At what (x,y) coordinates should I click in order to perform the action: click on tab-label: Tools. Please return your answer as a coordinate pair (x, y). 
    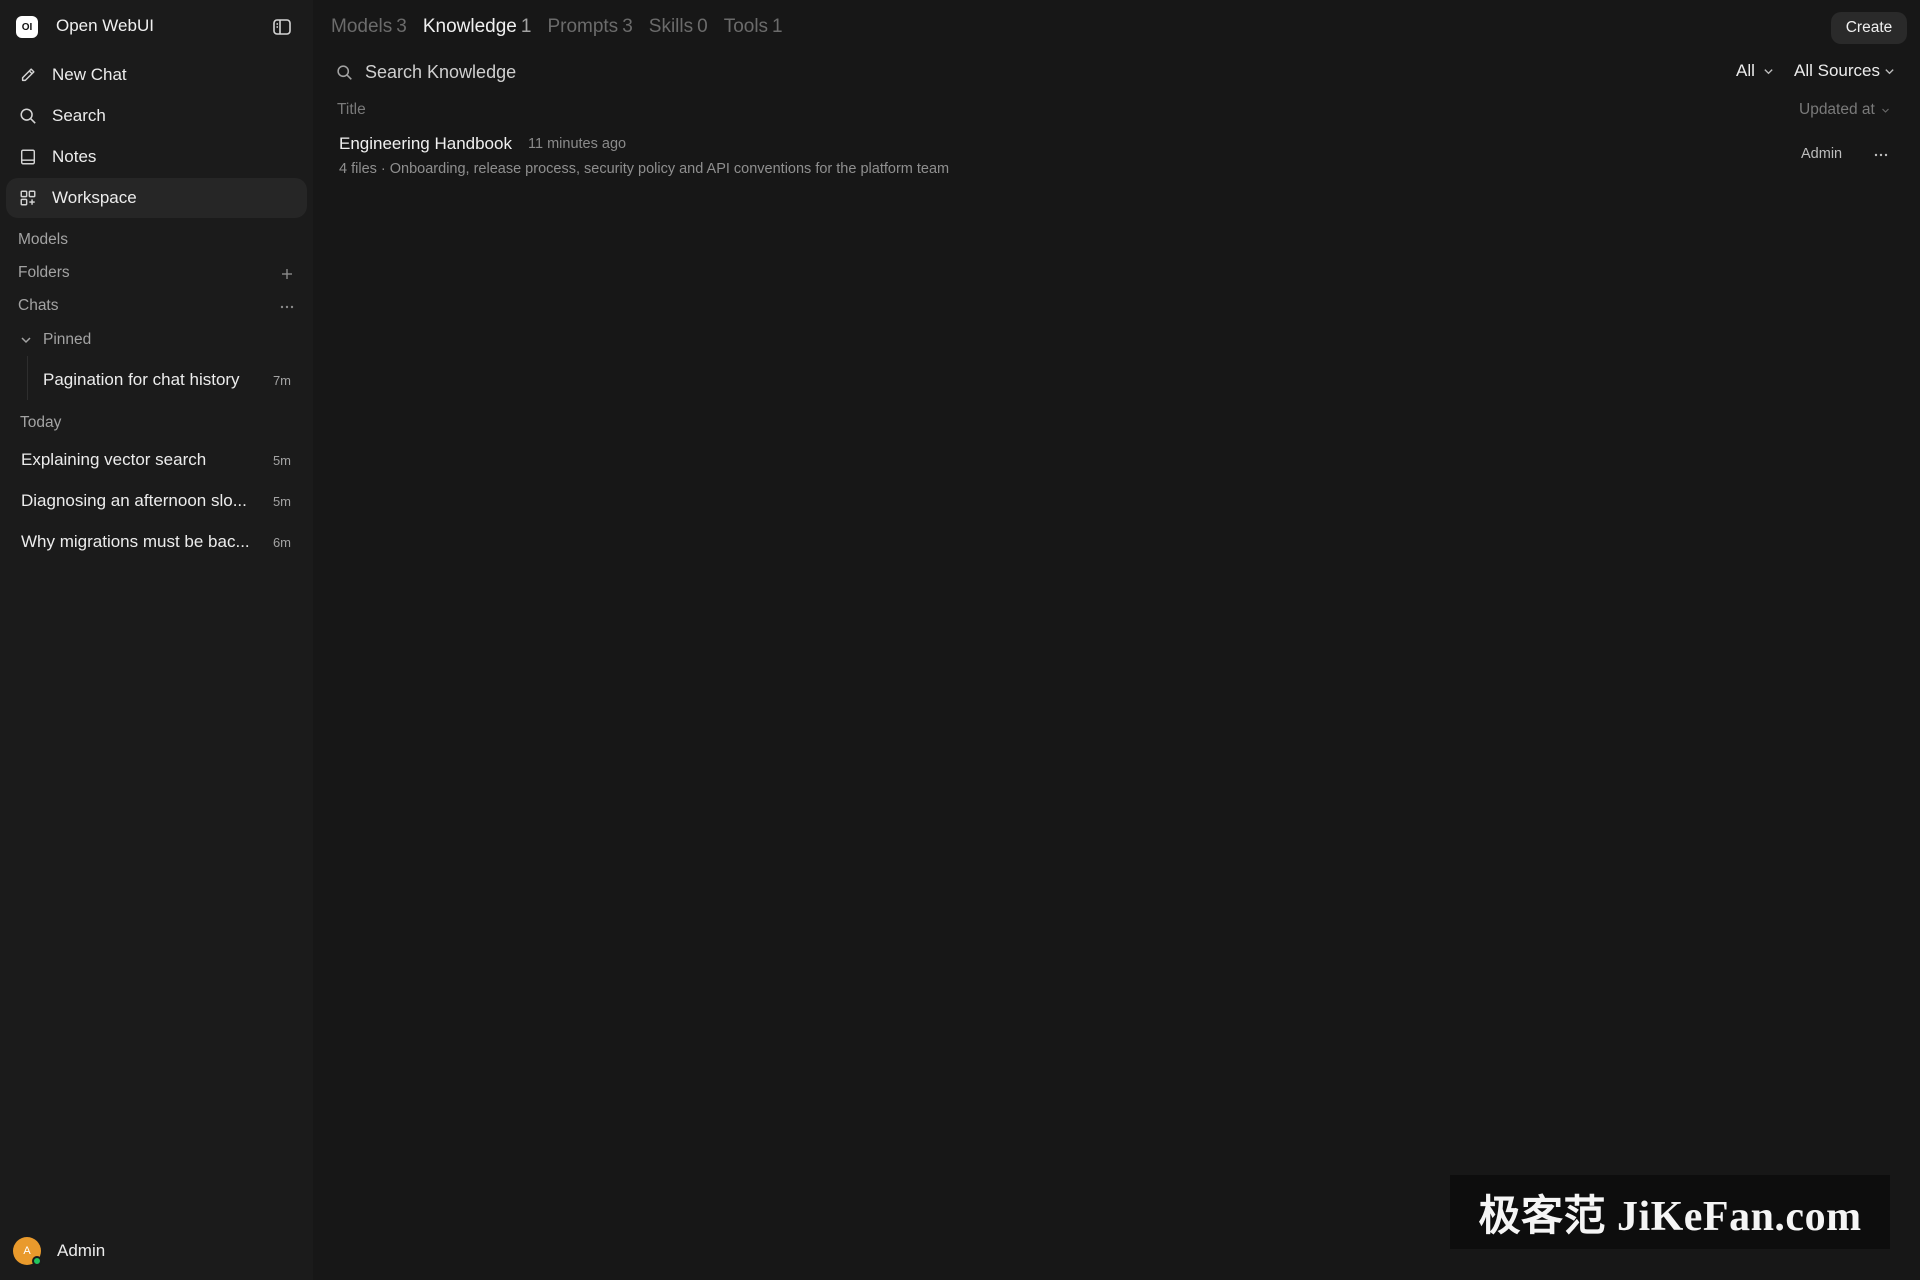
    Looking at the image, I should click on (746, 26).